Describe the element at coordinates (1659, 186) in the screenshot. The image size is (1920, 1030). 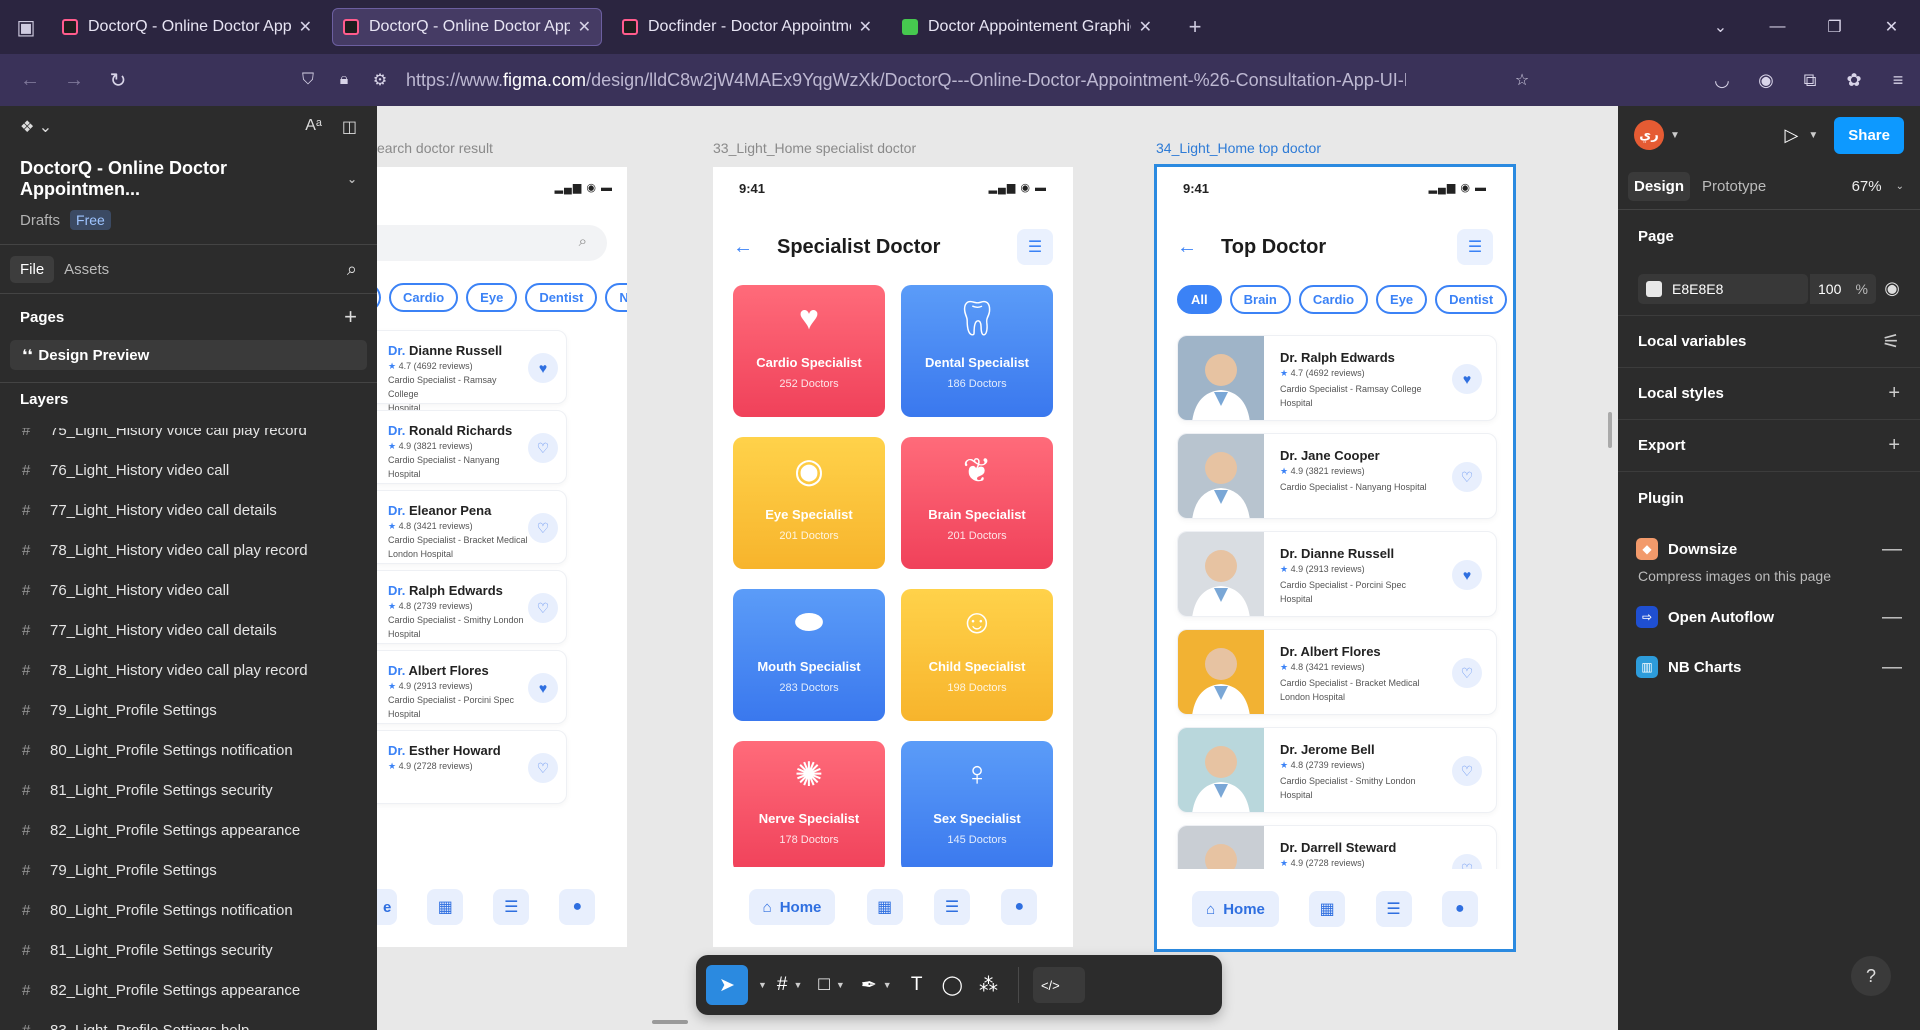
I see `tab-design: Design` at that location.